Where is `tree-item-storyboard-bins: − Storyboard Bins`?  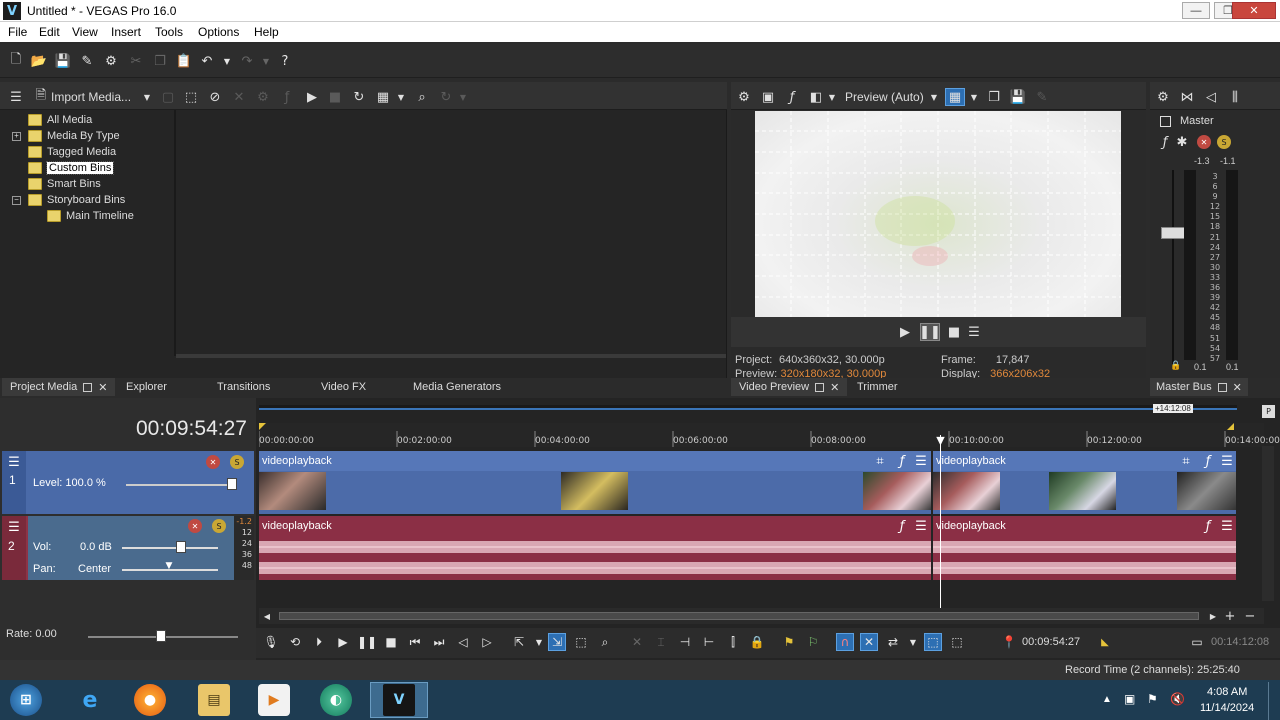 tree-item-storyboard-bins: − Storyboard Bins is located at coordinates (67, 200).